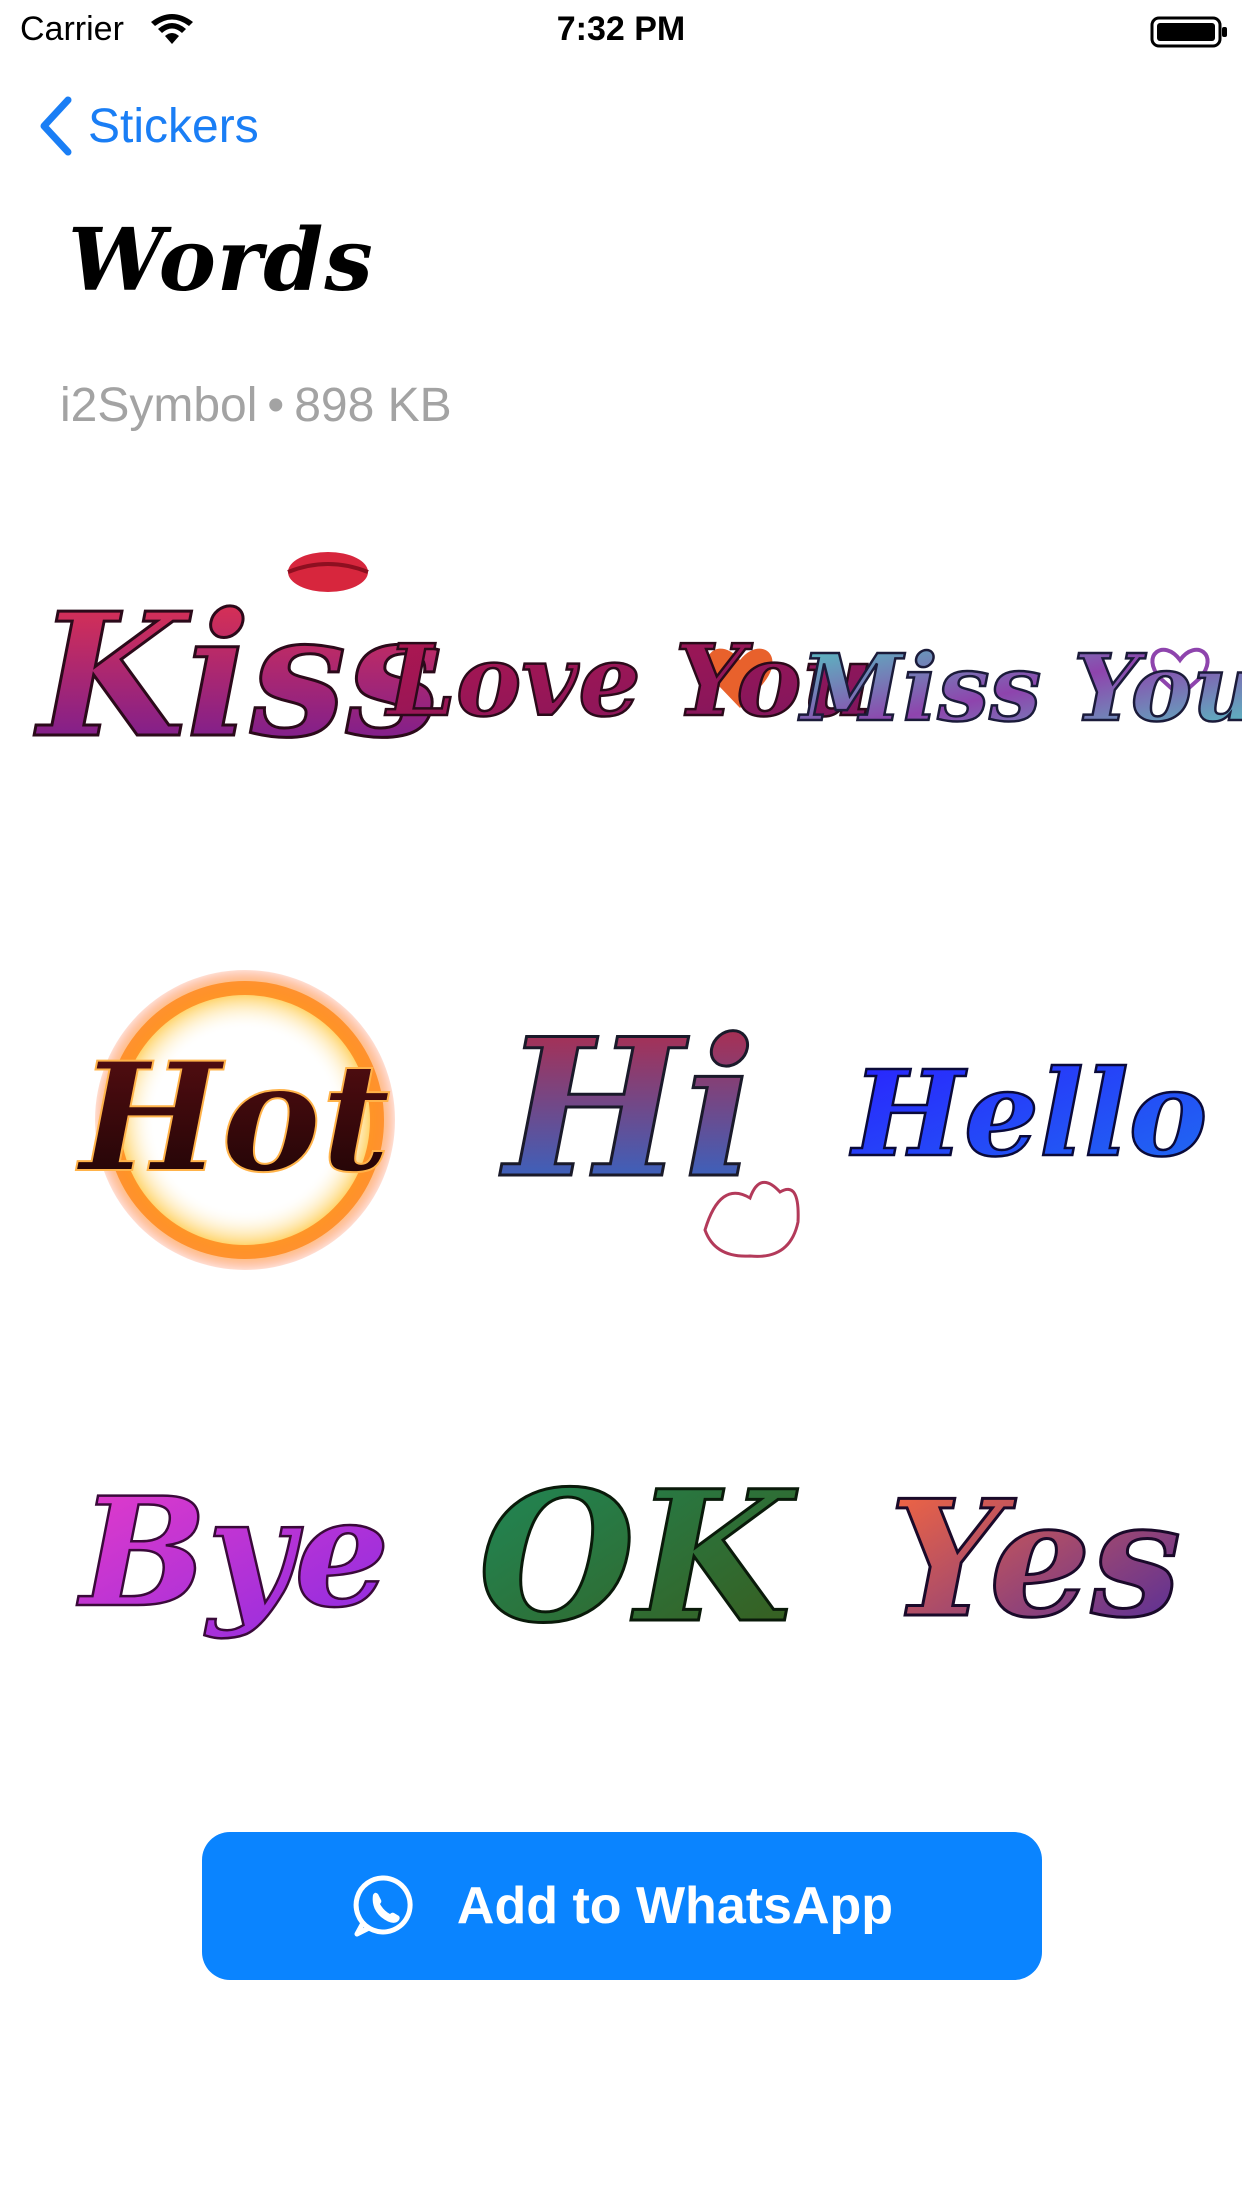 This screenshot has height=2208, width=1242. What do you see at coordinates (1188, 32) in the screenshot?
I see `battery-icon` at bounding box center [1188, 32].